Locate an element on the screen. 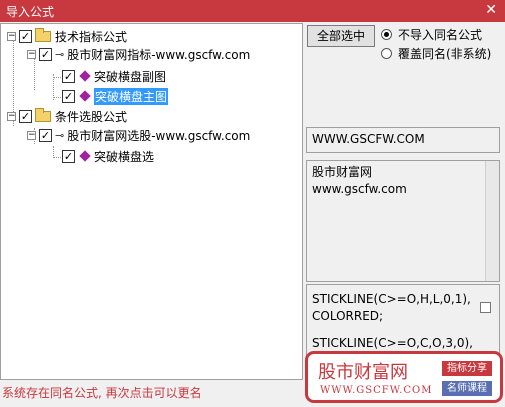 Image resolution: width=505 pixels, height=407 pixels. tree-item-label-selected: 突破横盘主图 is located at coordinates (131, 96).